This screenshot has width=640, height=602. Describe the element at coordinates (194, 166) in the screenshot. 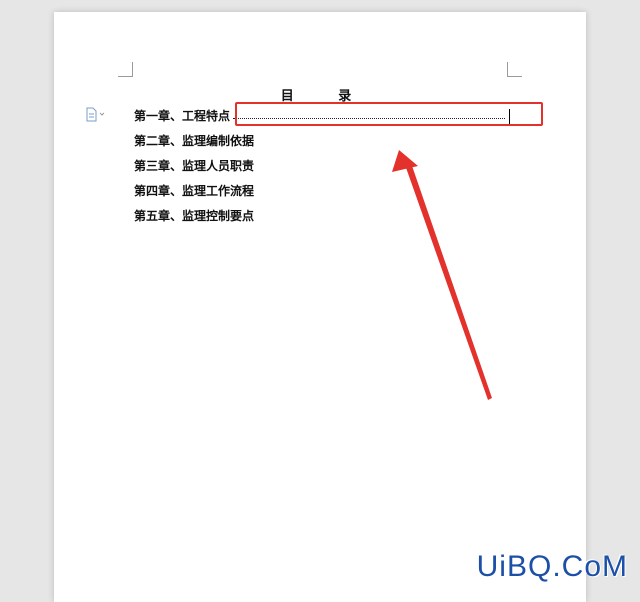

I see `toc-entry-label: 第三章、监理人员职责` at that location.